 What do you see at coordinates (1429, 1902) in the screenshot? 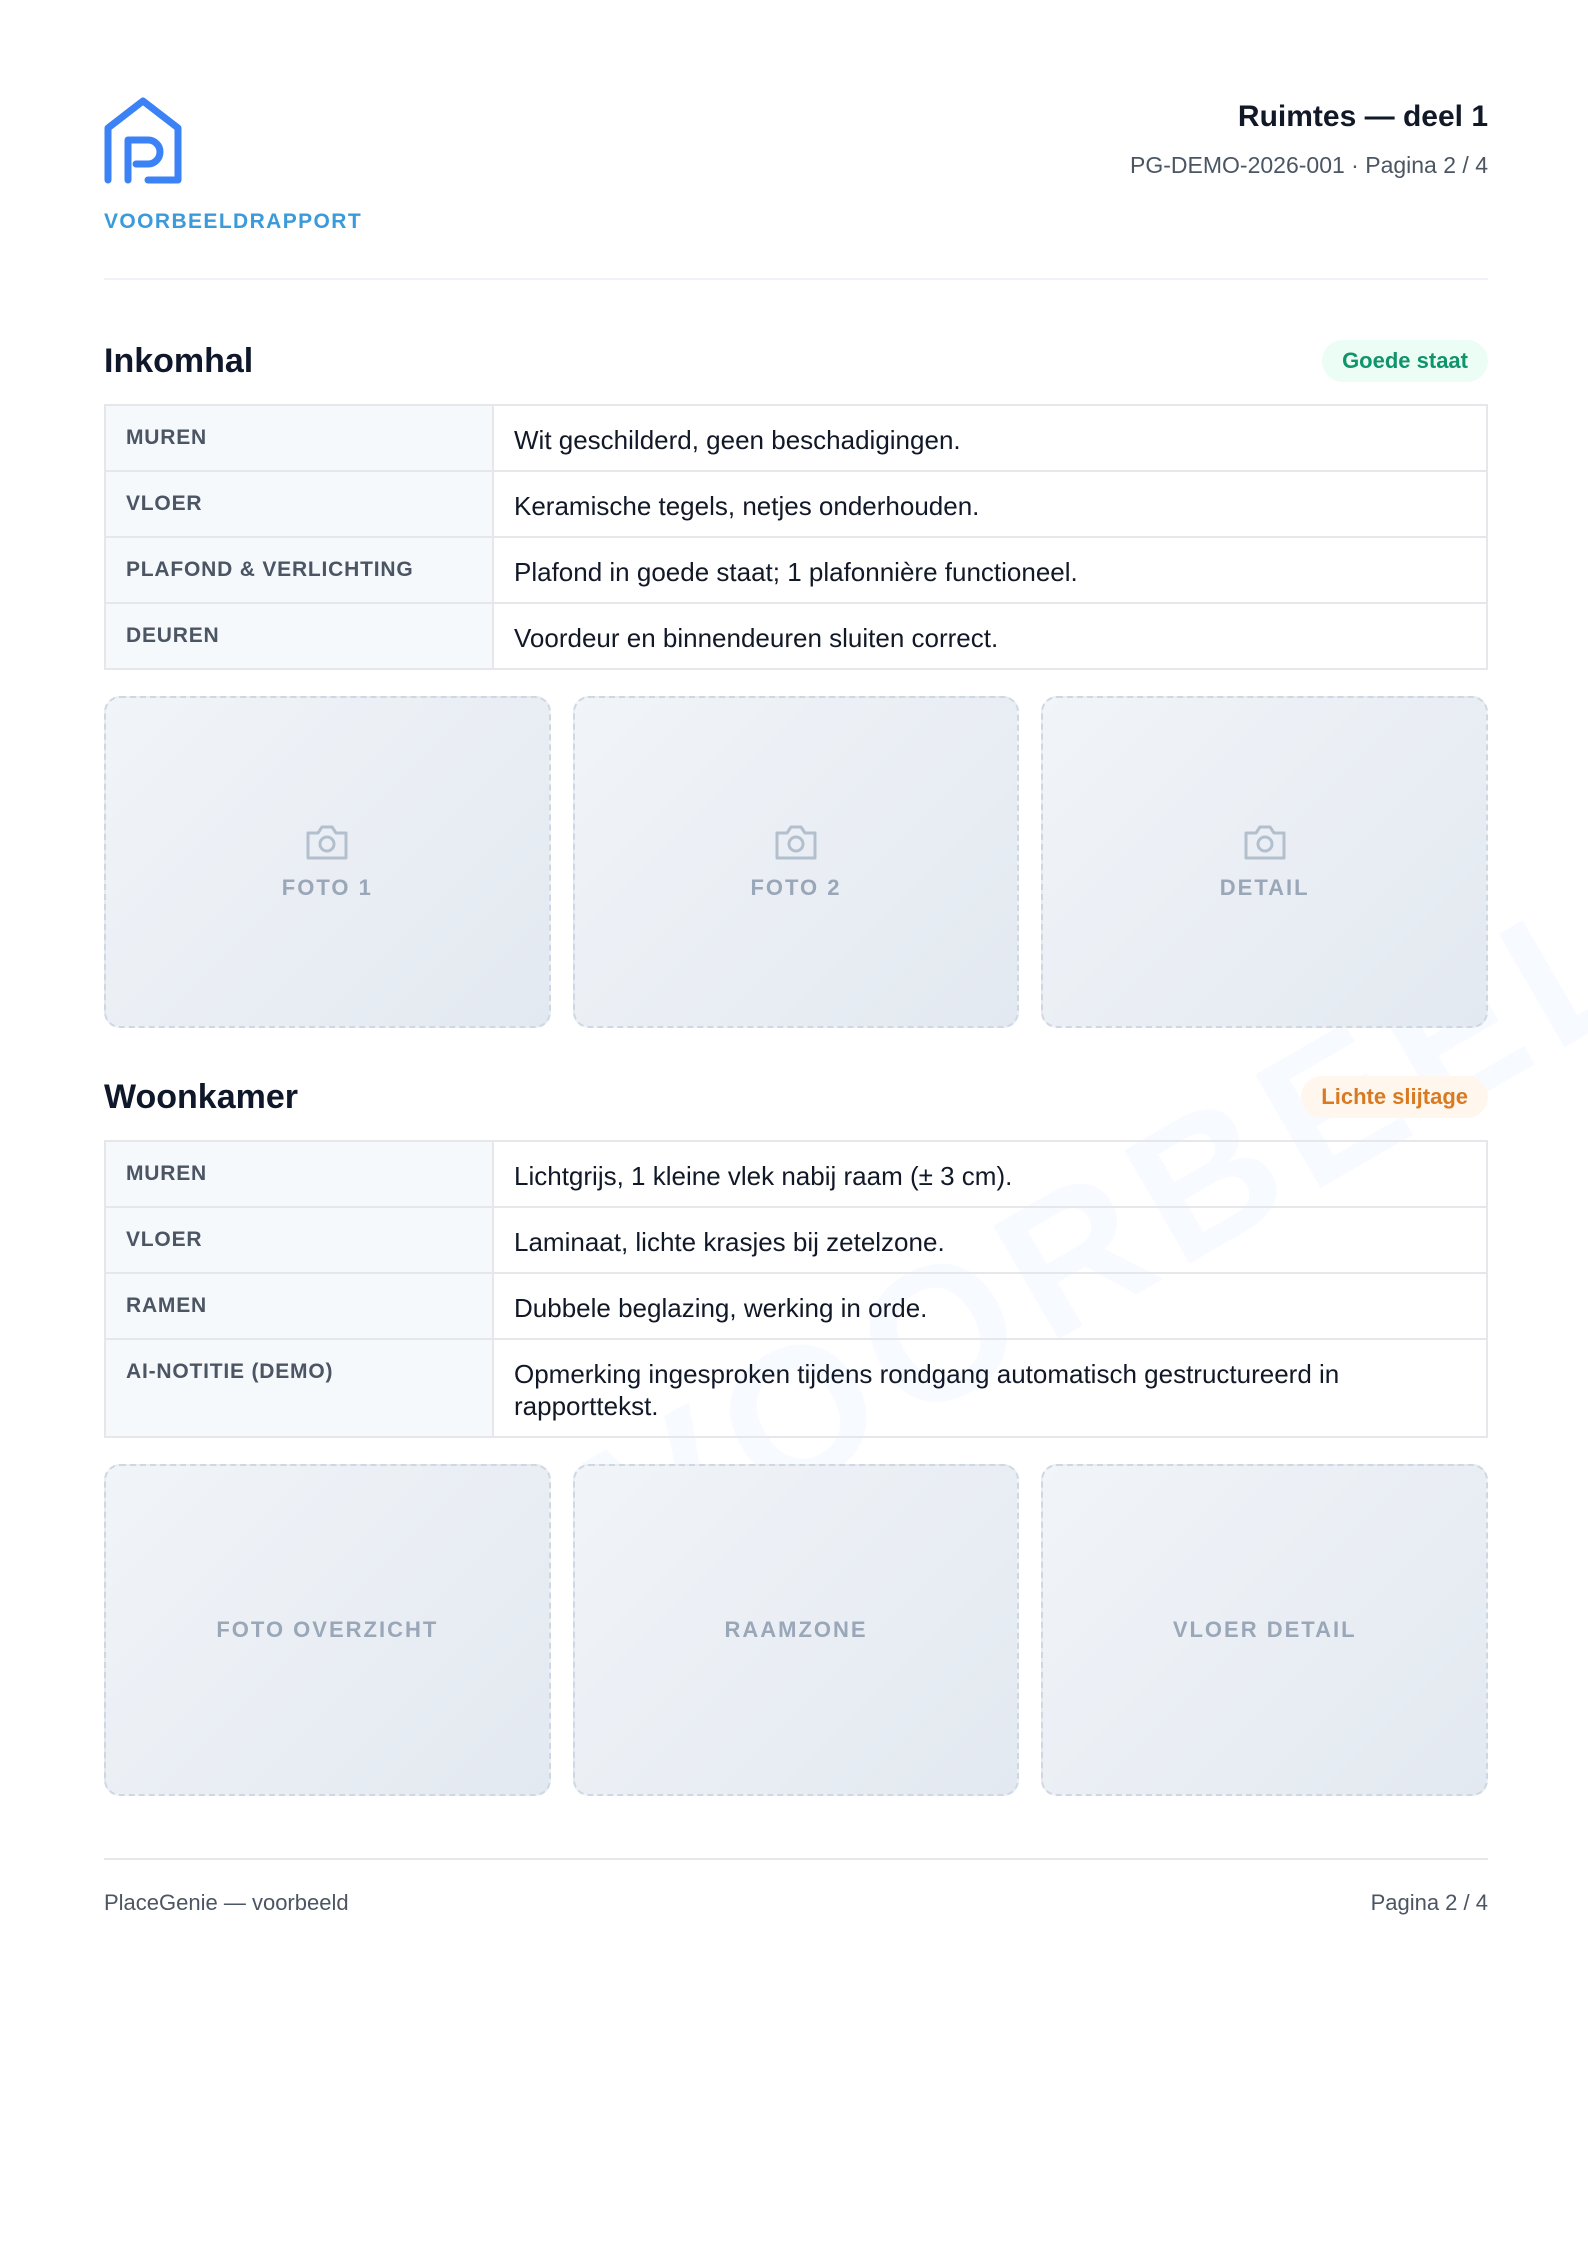
I see `footer-page-number: Pagina 2 / 4` at bounding box center [1429, 1902].